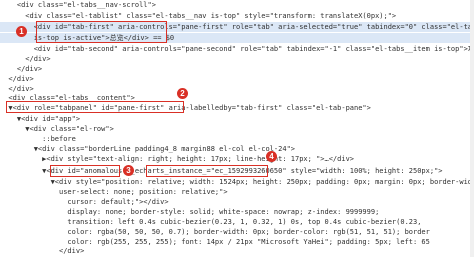 The height and width of the screenshot is (257, 474). Describe the element at coordinates (207, 171) in the screenshot. I see `annotation-box-echarts-instance` at that location.